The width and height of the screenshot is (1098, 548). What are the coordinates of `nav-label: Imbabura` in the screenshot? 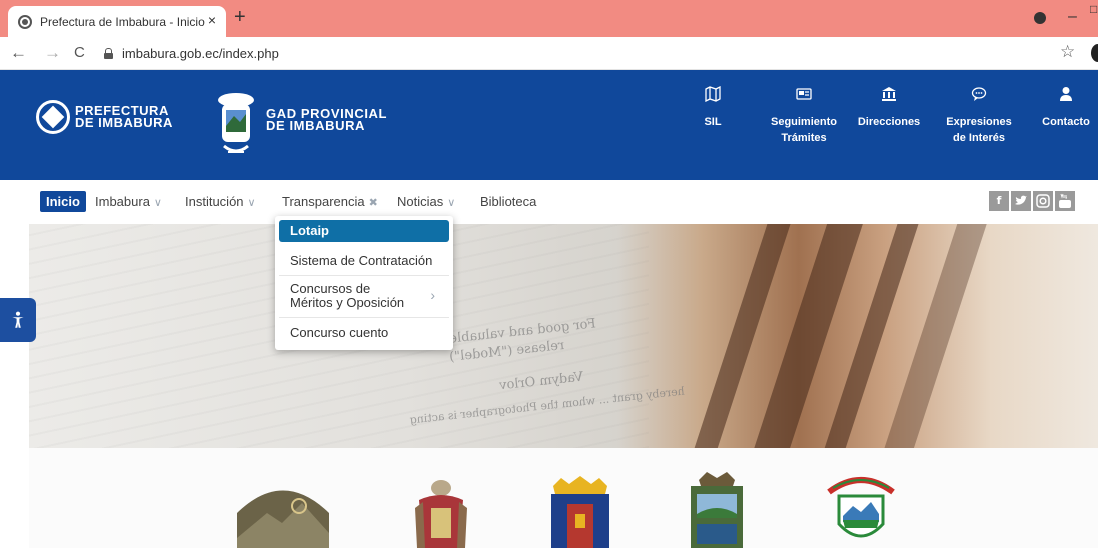 It's located at (122, 201).